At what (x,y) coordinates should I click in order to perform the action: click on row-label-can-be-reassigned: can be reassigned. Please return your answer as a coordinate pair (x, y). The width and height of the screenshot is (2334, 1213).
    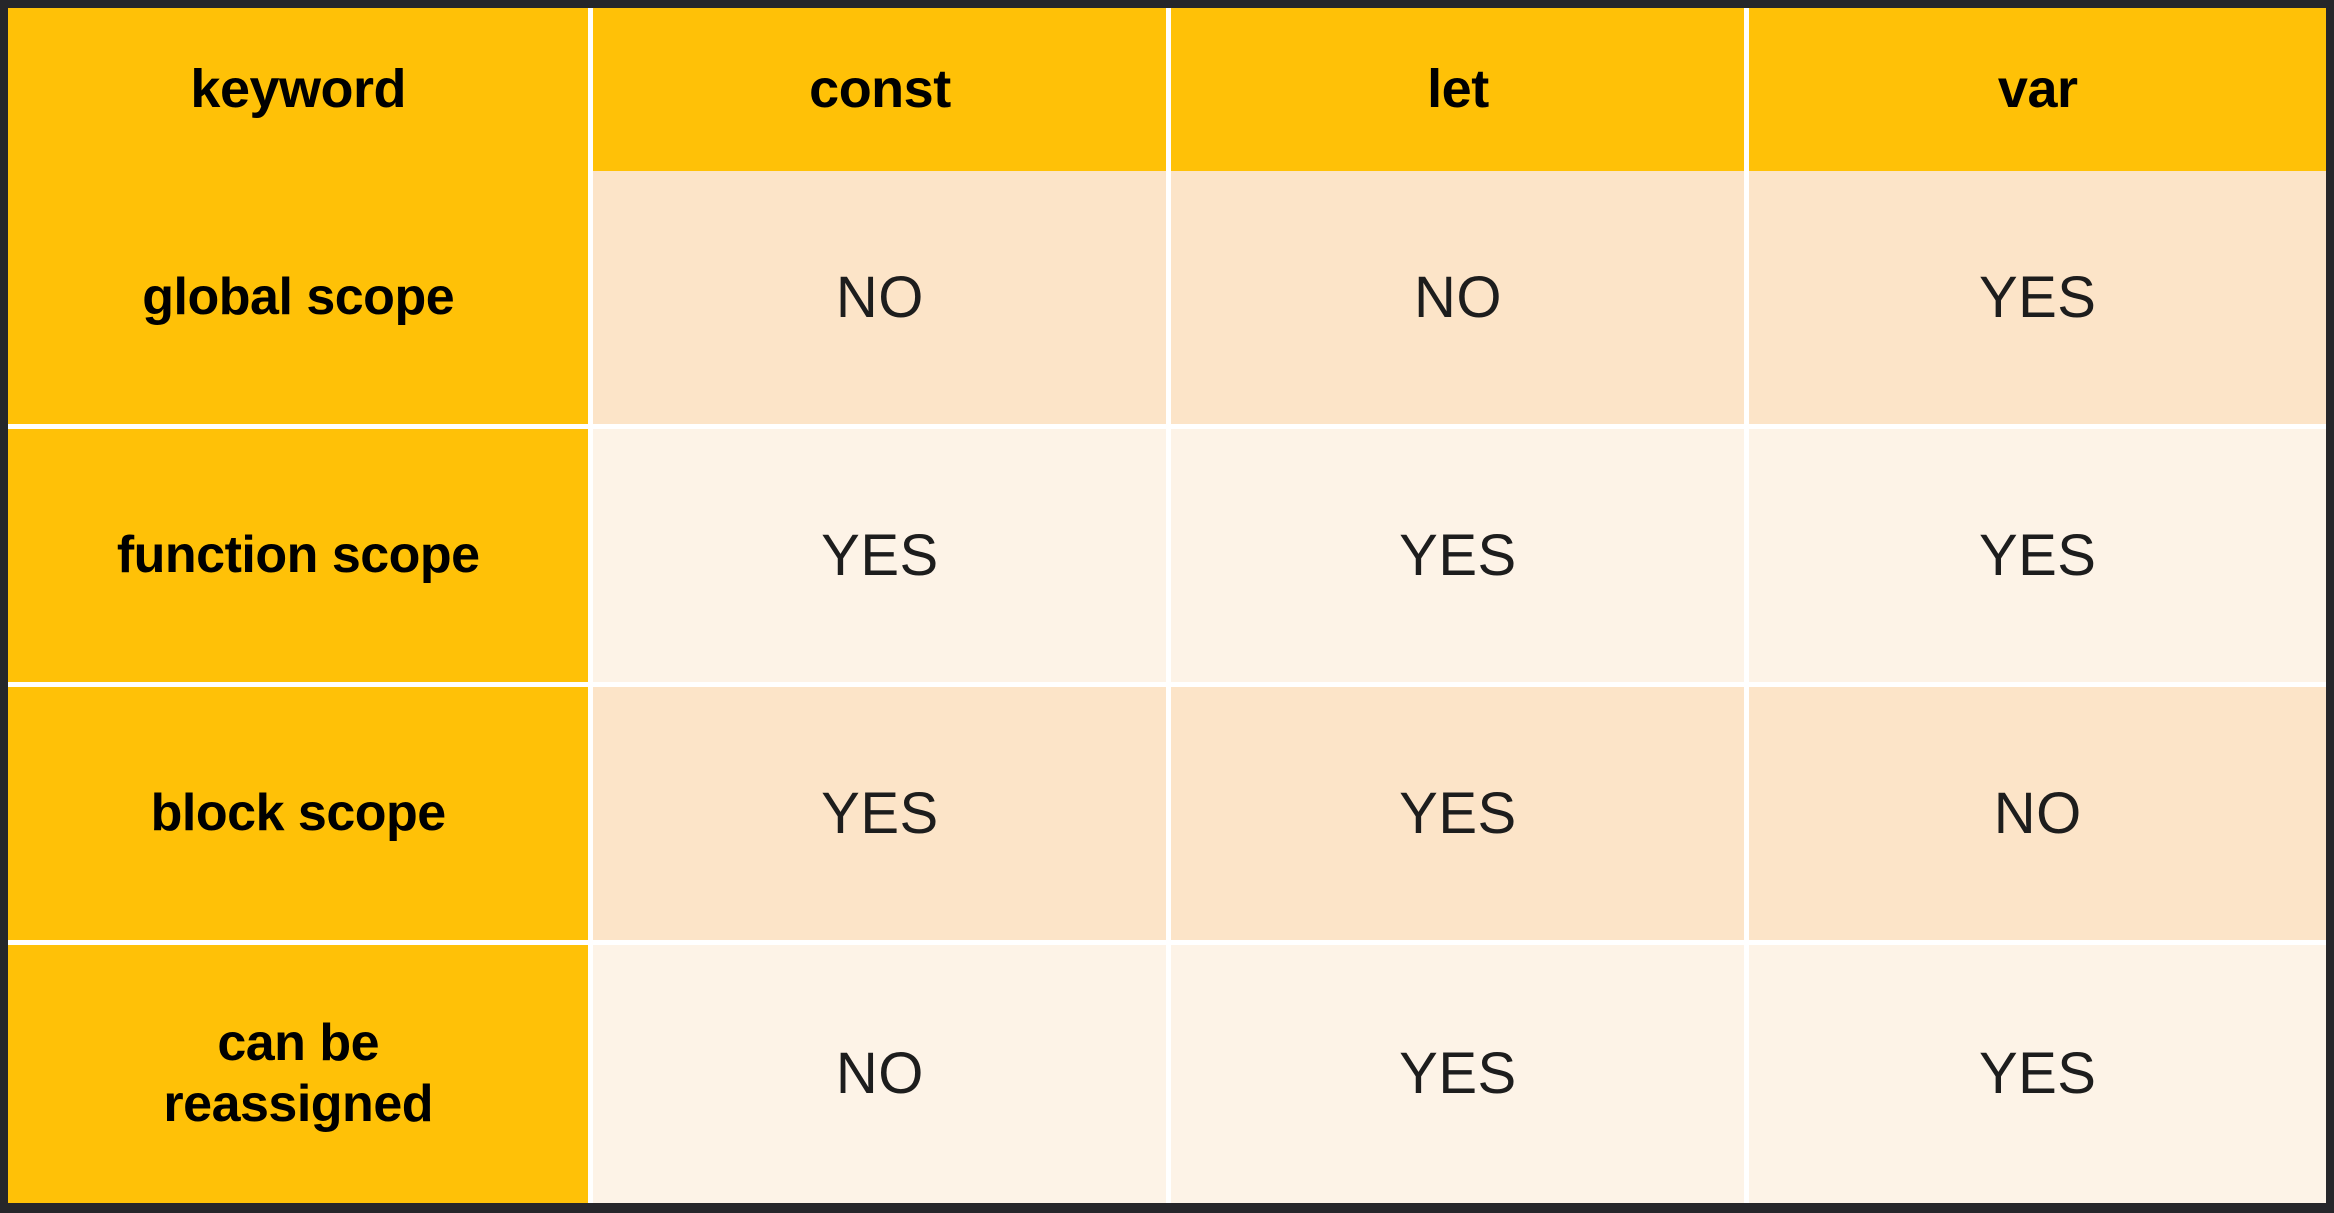
    Looking at the image, I should click on (301, 1074).